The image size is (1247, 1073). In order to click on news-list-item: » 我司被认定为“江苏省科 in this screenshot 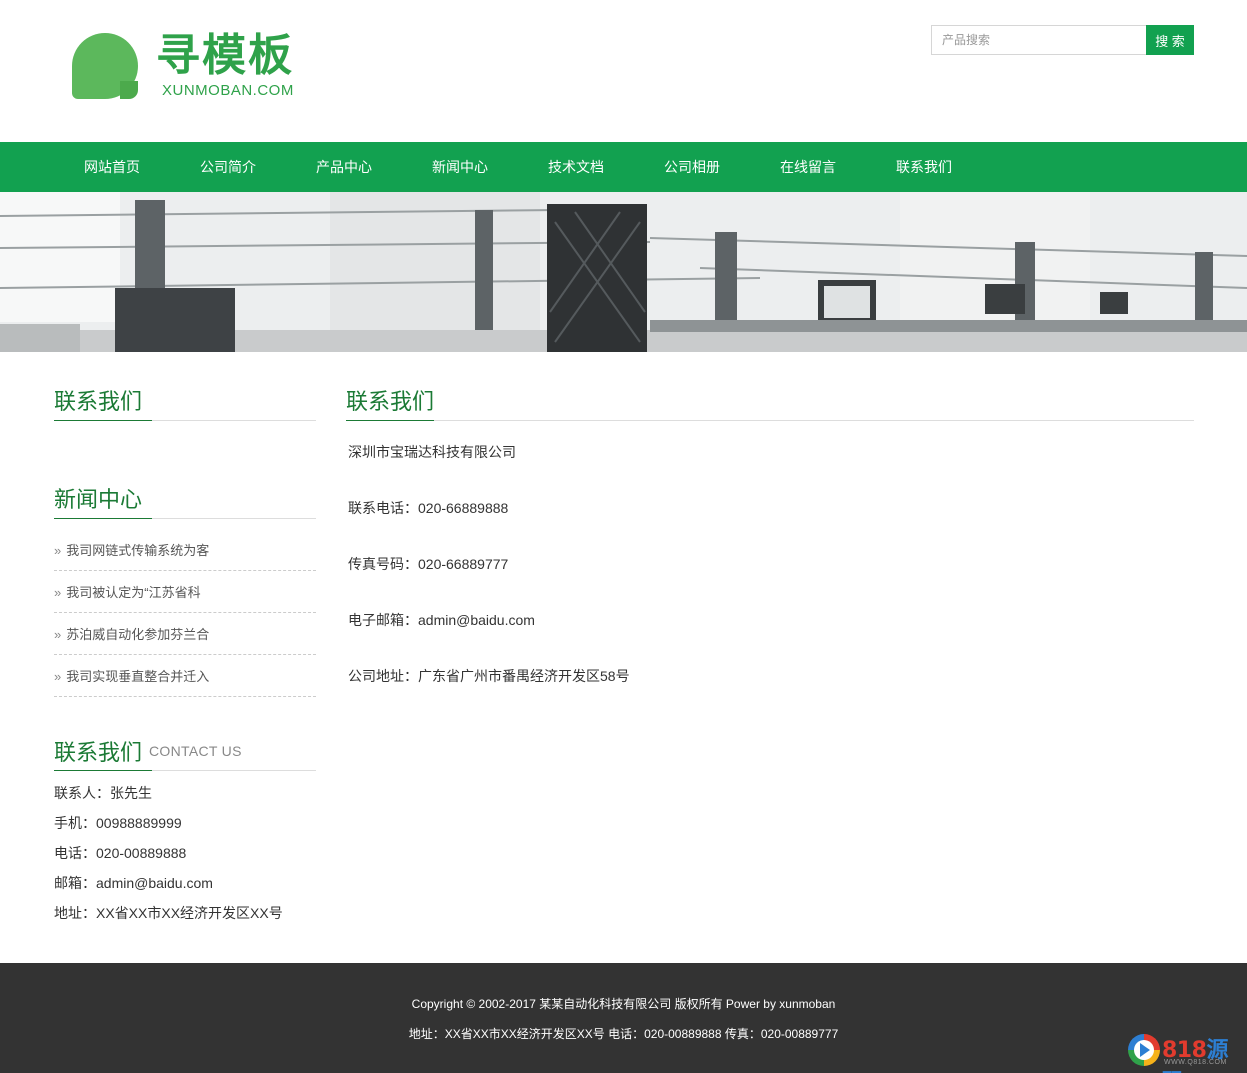, I will do `click(185, 592)`.